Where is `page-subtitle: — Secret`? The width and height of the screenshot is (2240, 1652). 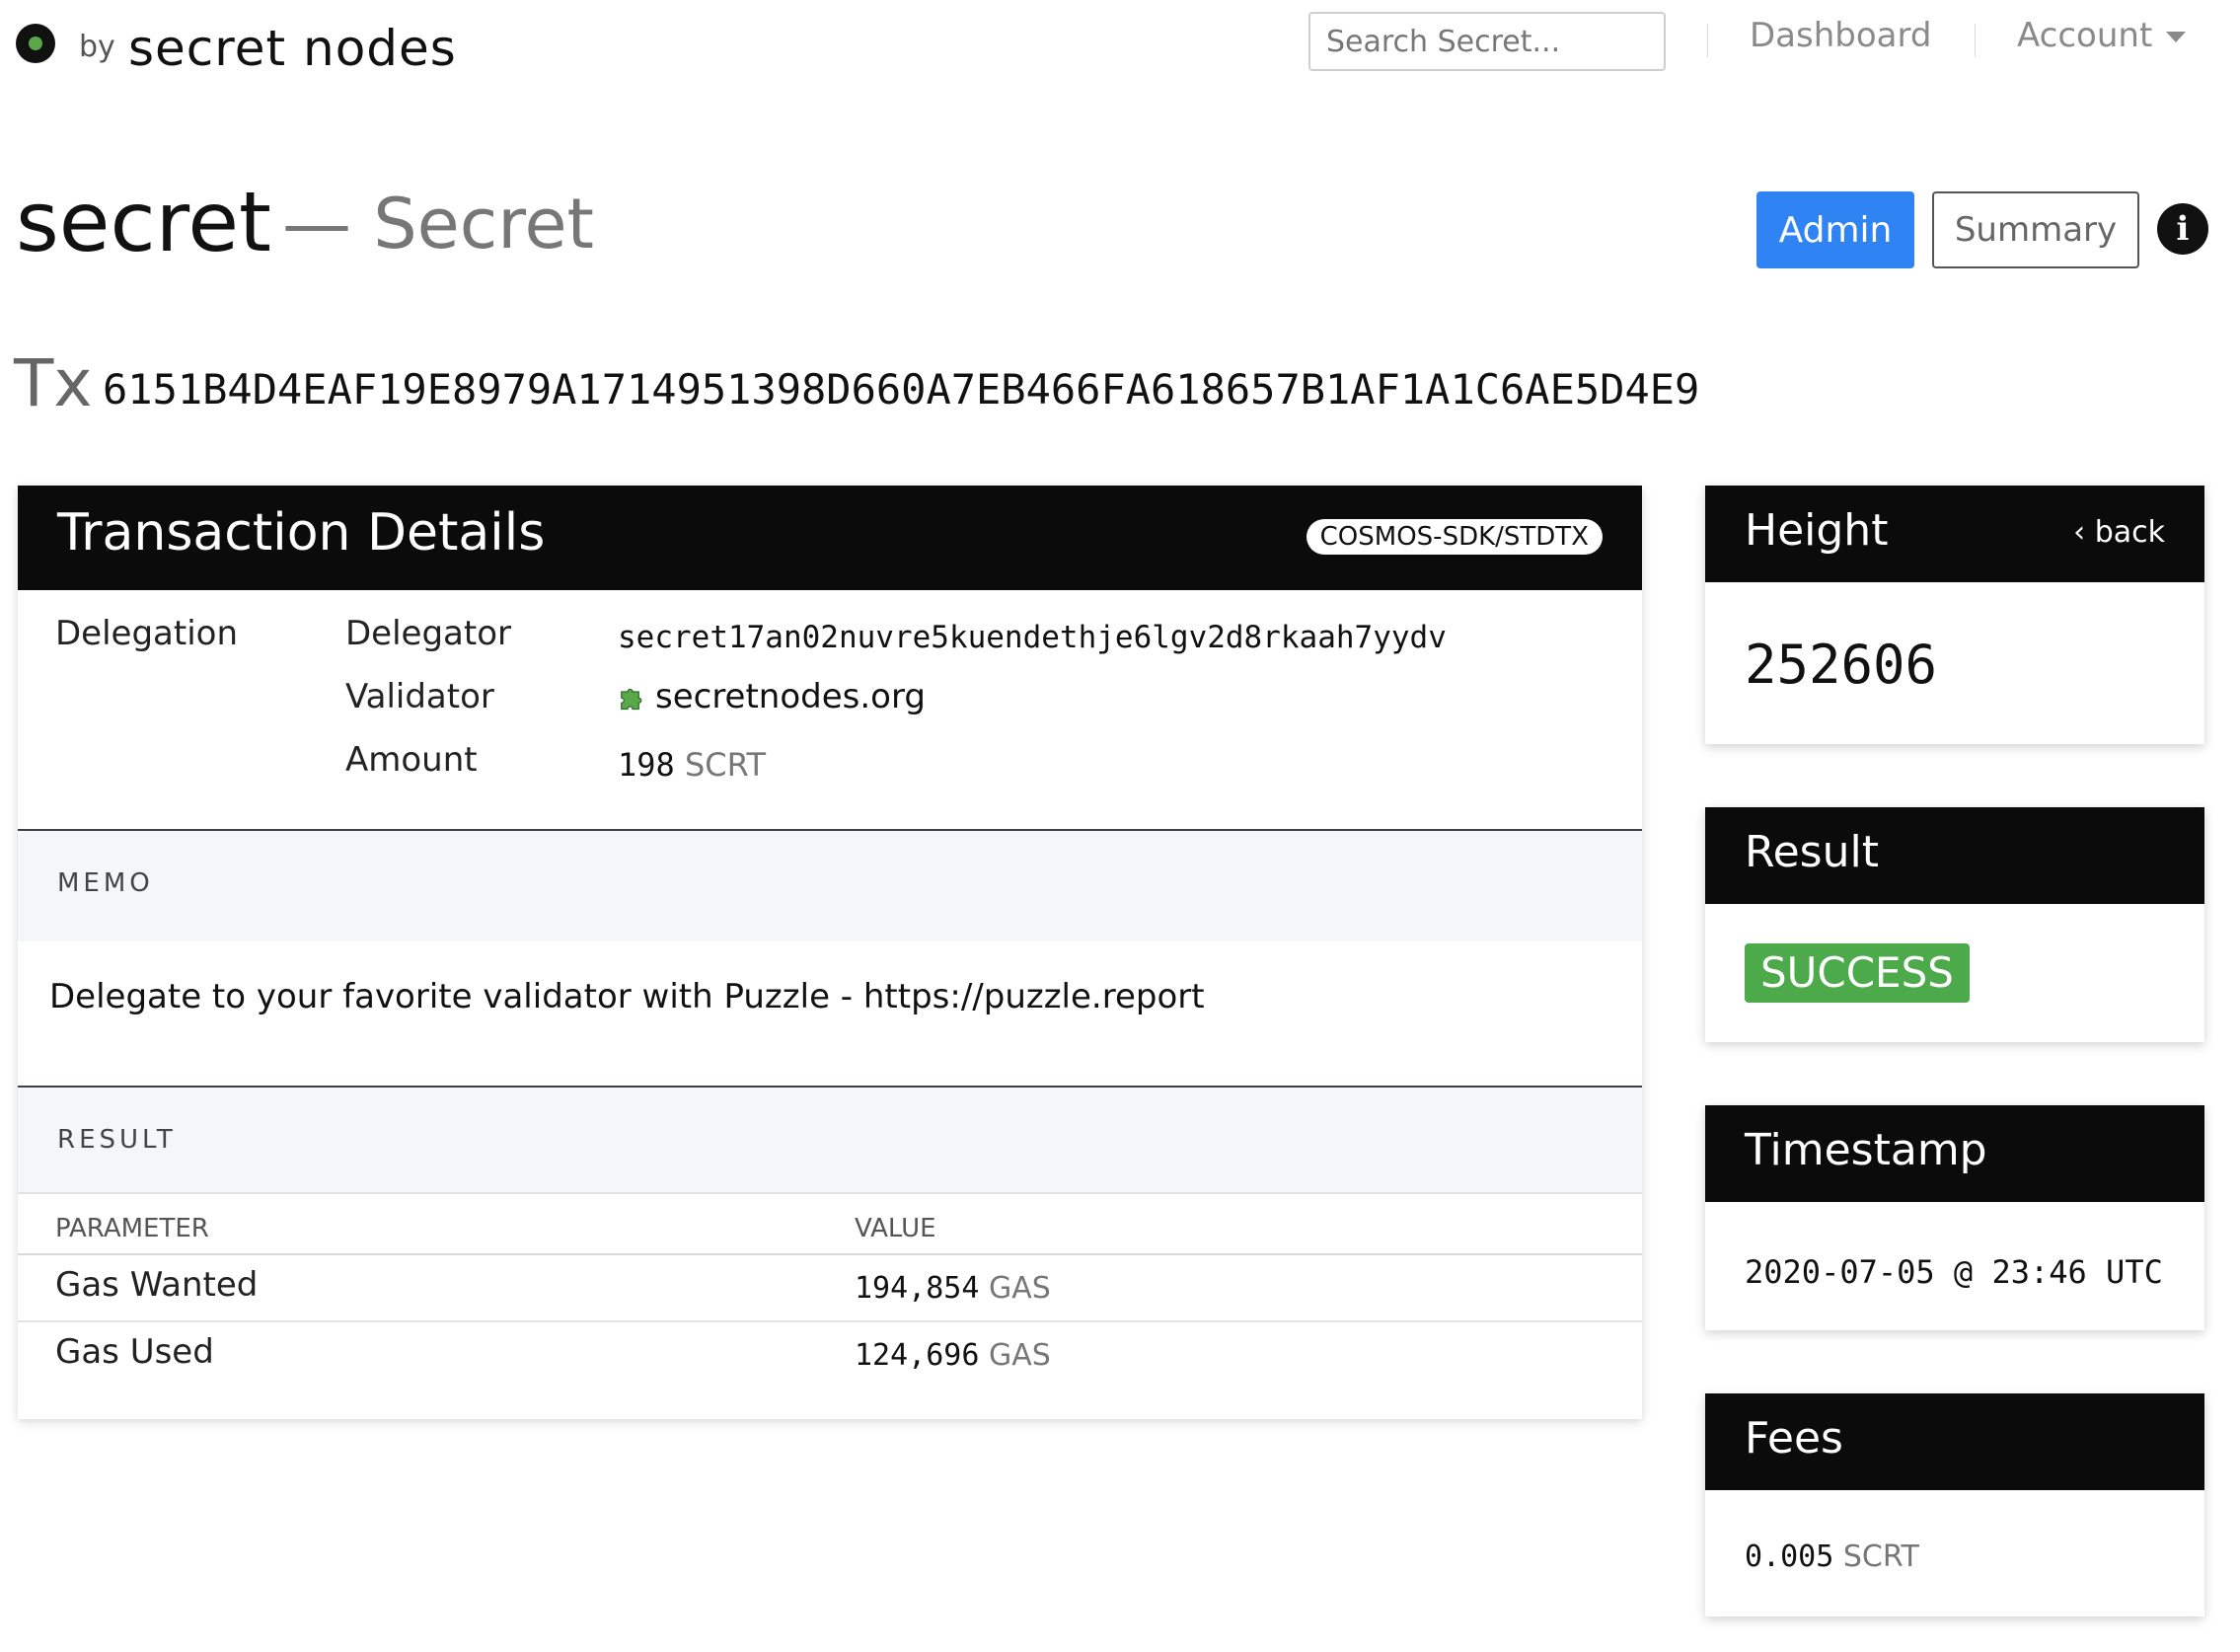
page-subtitle: — Secret is located at coordinates (438, 224).